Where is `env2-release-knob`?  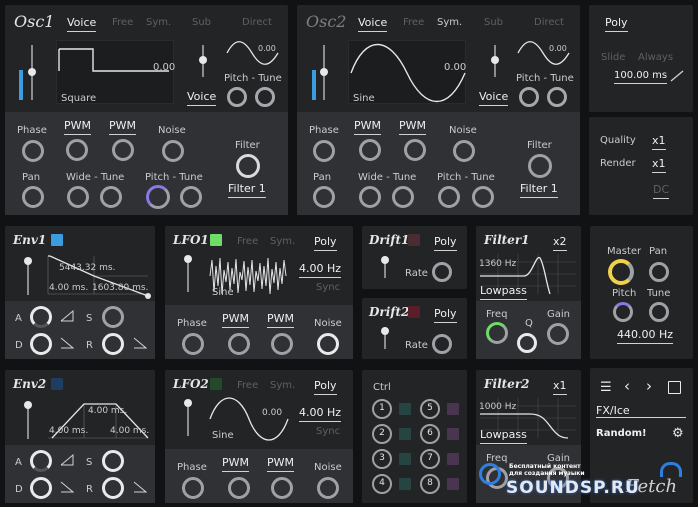
env2-release-knob is located at coordinates (113, 488).